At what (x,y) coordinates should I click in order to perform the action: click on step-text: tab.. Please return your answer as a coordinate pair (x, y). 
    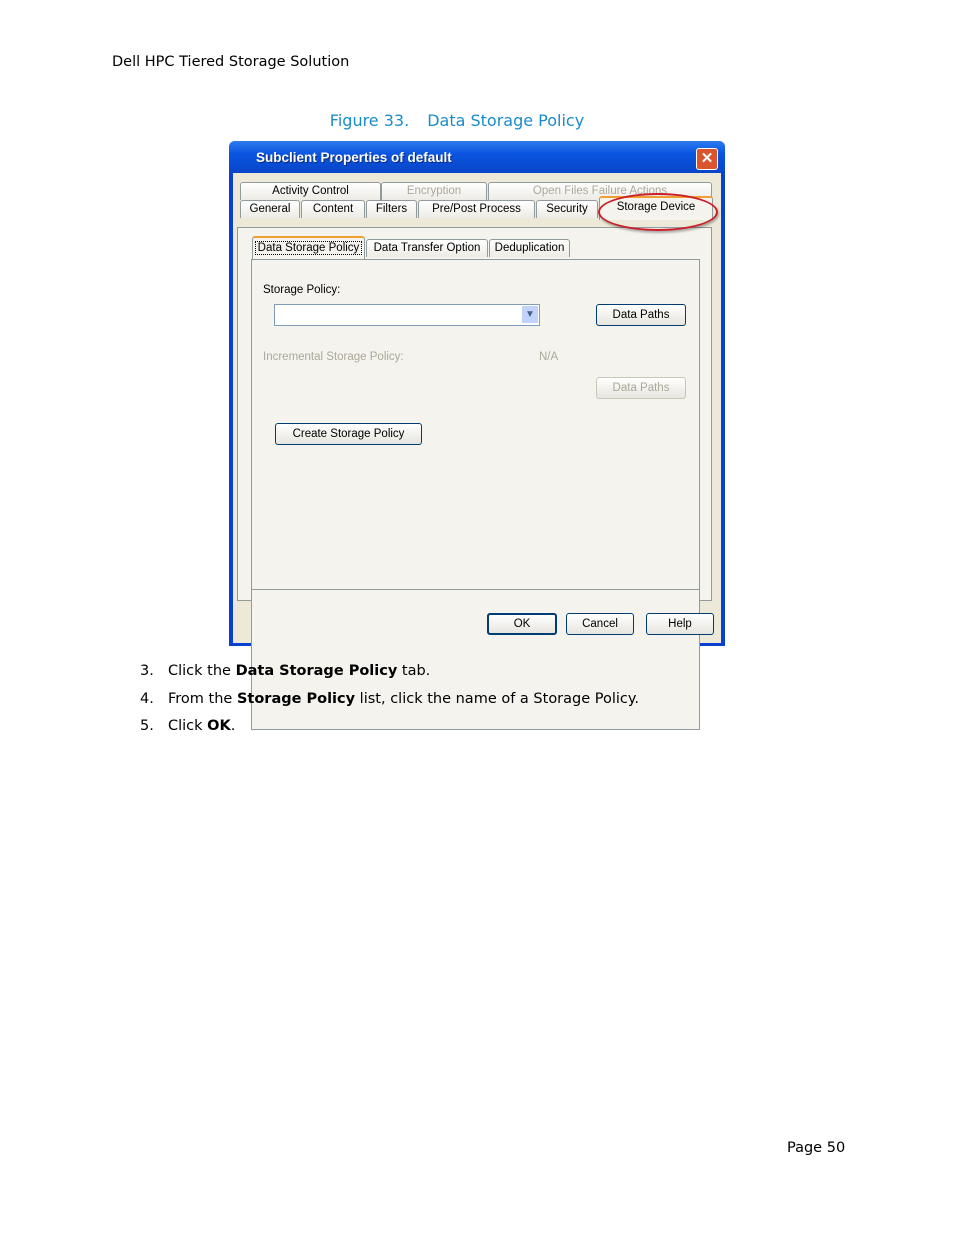
    Looking at the image, I should click on (414, 671).